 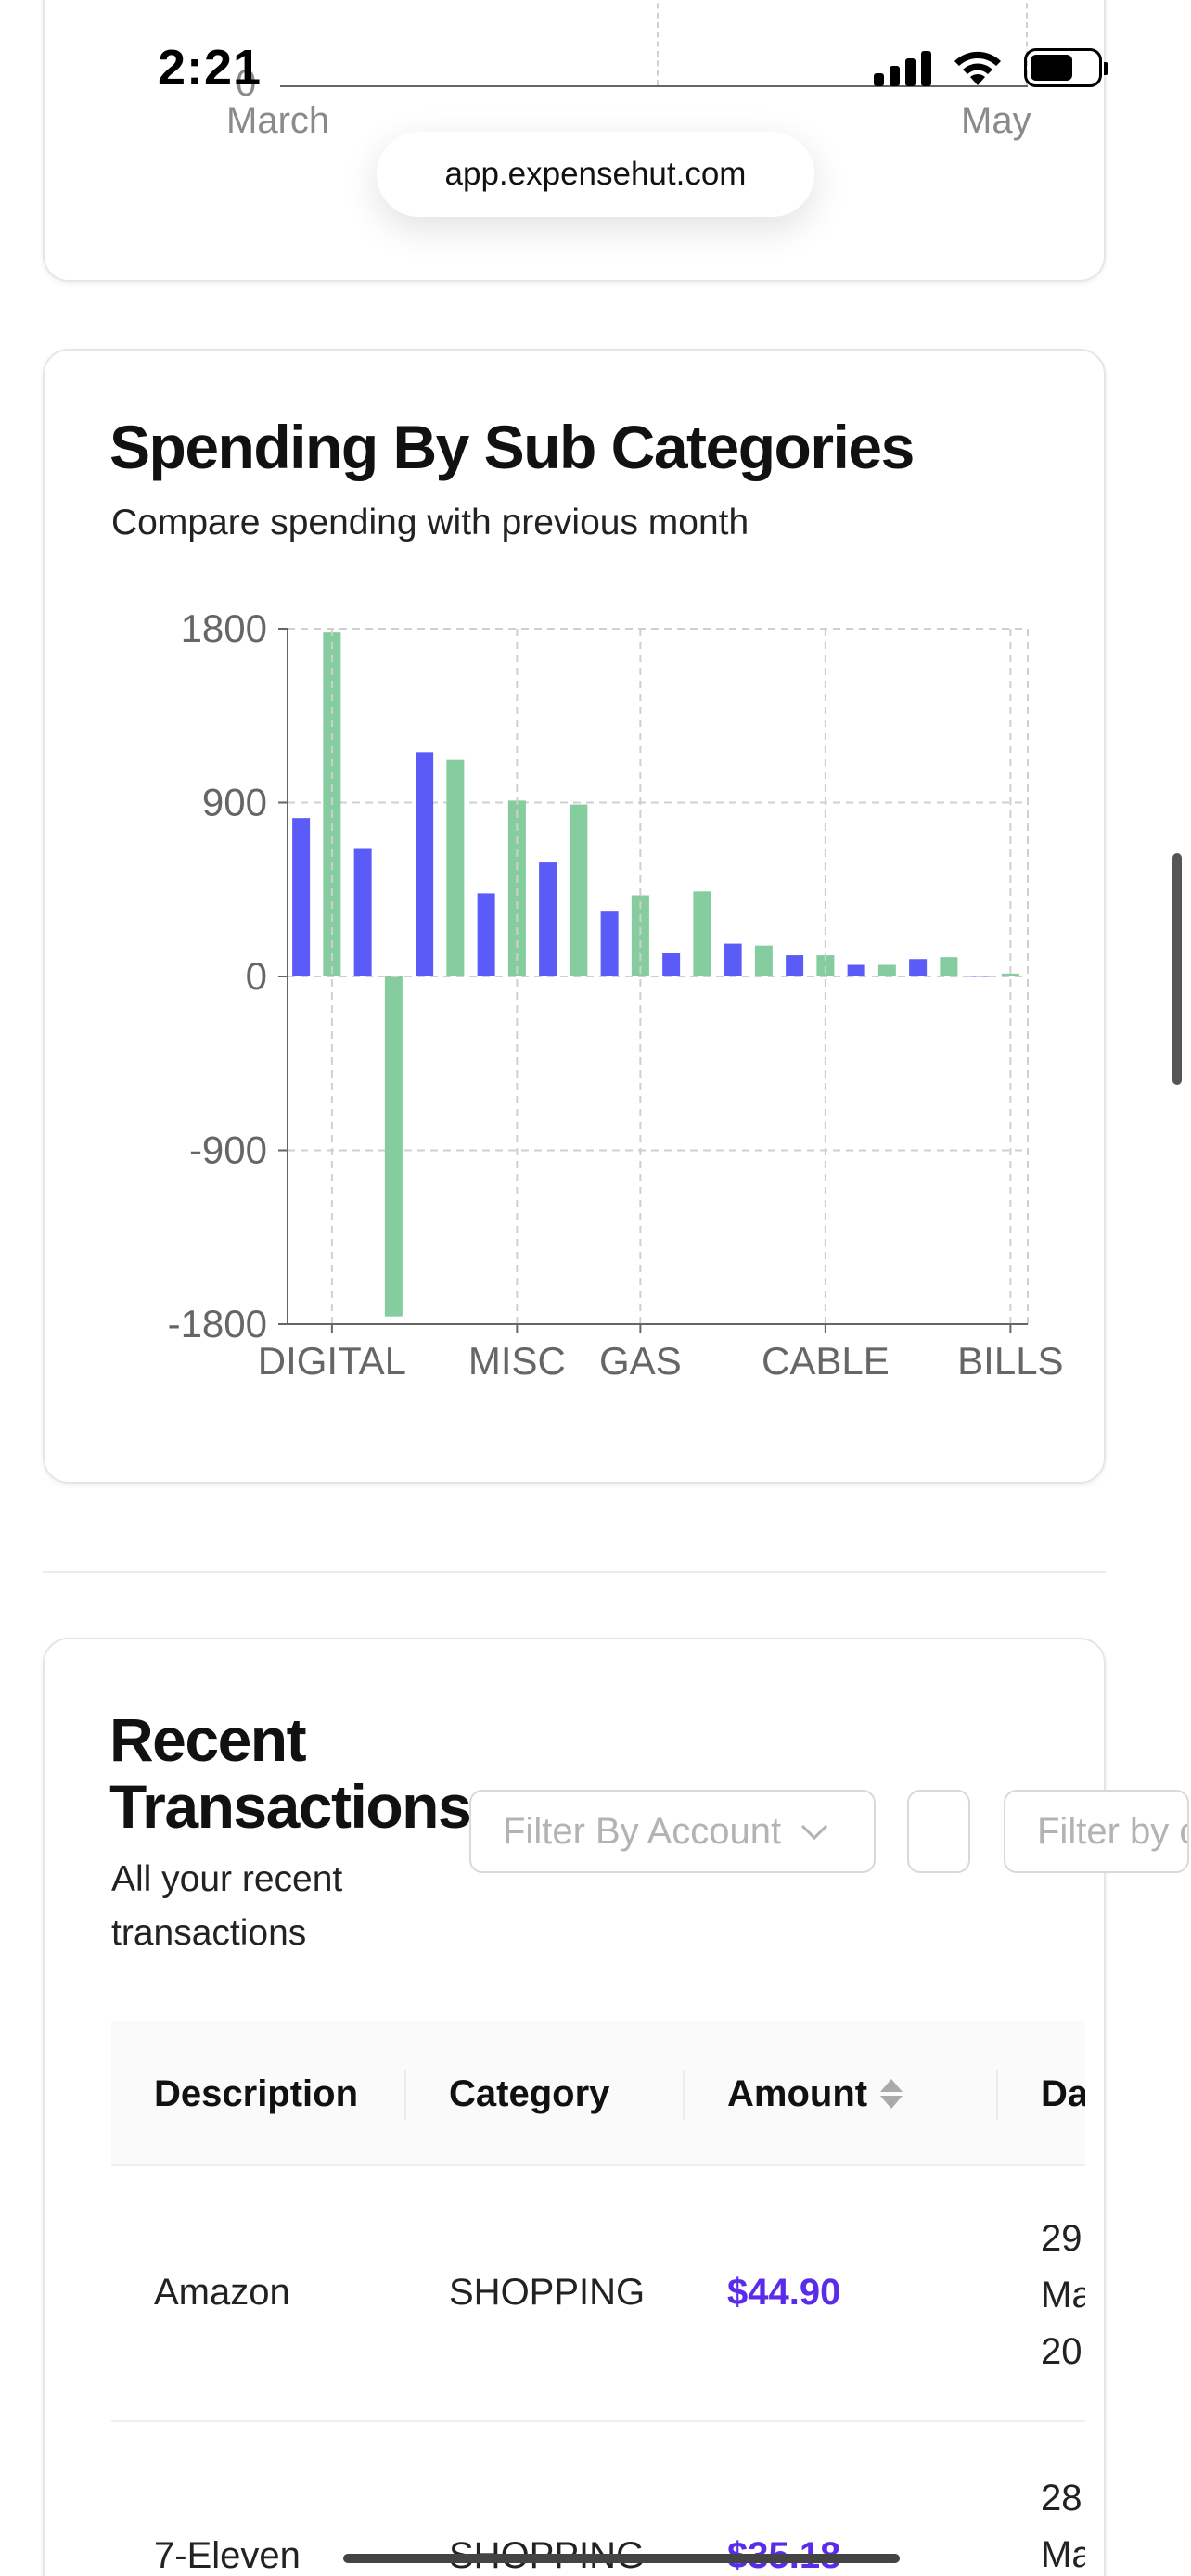 What do you see at coordinates (938, 1832) in the screenshot?
I see `filter-toggle-box` at bounding box center [938, 1832].